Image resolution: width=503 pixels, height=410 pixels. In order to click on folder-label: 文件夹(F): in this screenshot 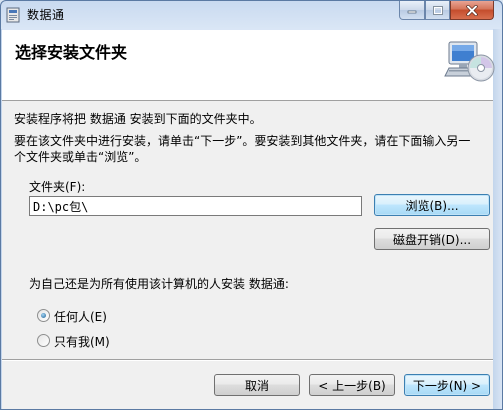, I will do `click(57, 187)`.